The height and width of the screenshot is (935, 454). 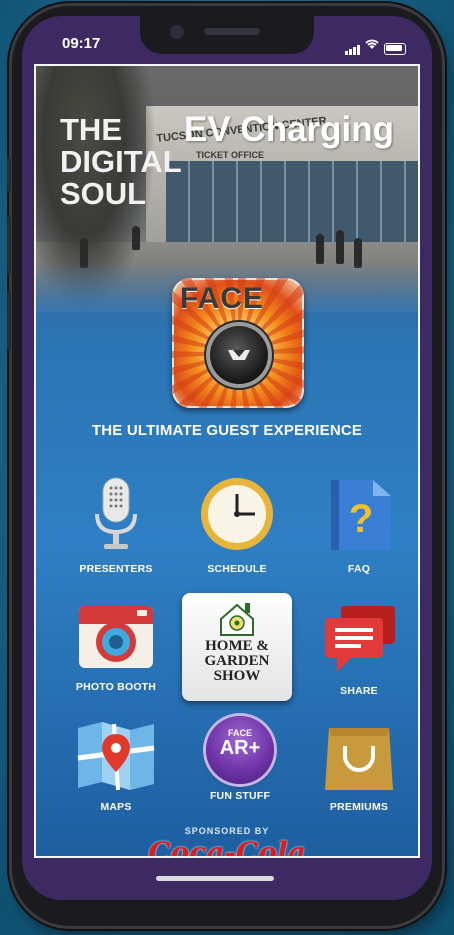 What do you see at coordinates (116, 756) in the screenshot?
I see `map-pin-icon` at bounding box center [116, 756].